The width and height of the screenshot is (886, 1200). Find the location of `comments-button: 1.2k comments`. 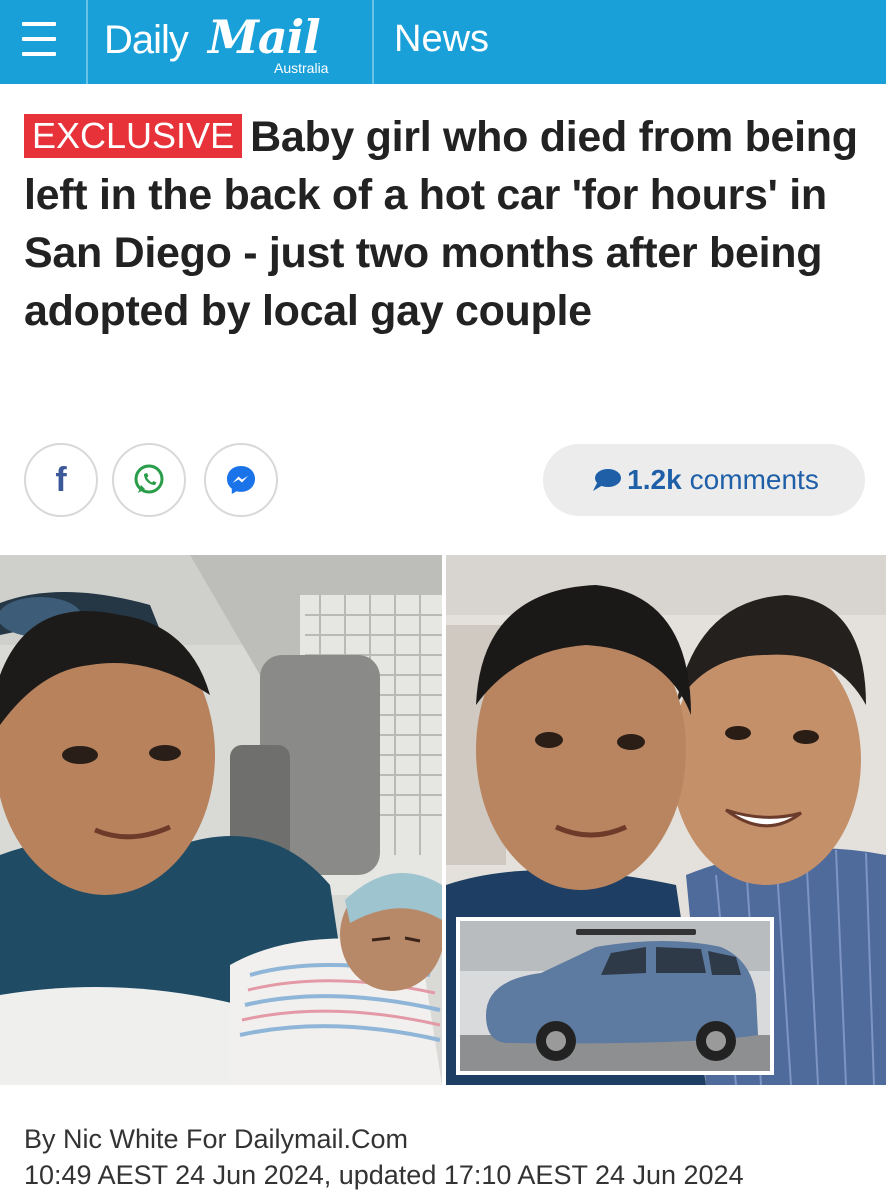

comments-button: 1.2k comments is located at coordinates (704, 480).